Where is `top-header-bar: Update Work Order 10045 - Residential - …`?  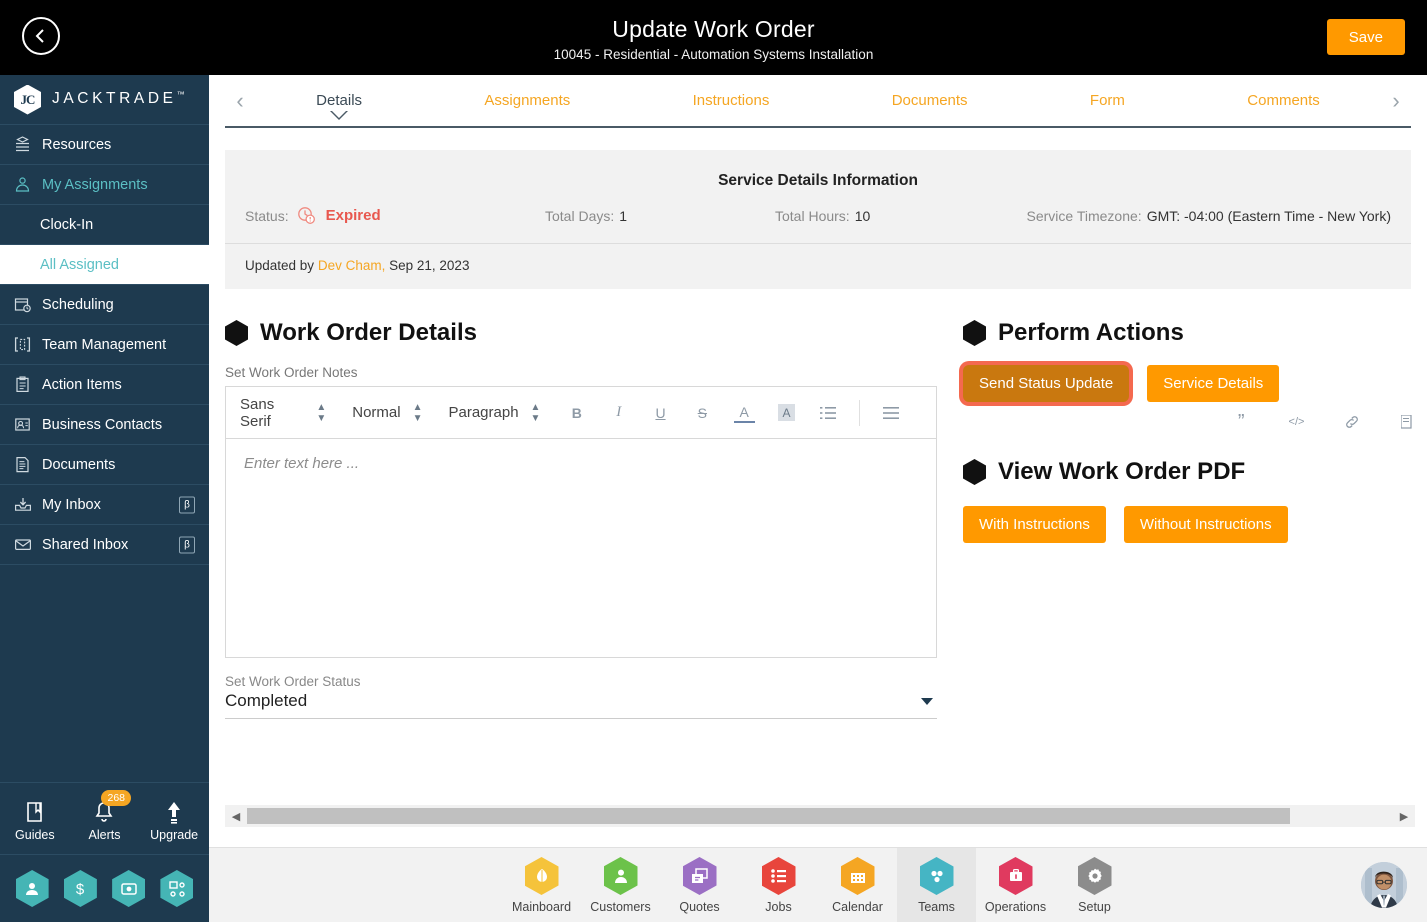
top-header-bar: Update Work Order 10045 - Residential - … is located at coordinates (713, 37).